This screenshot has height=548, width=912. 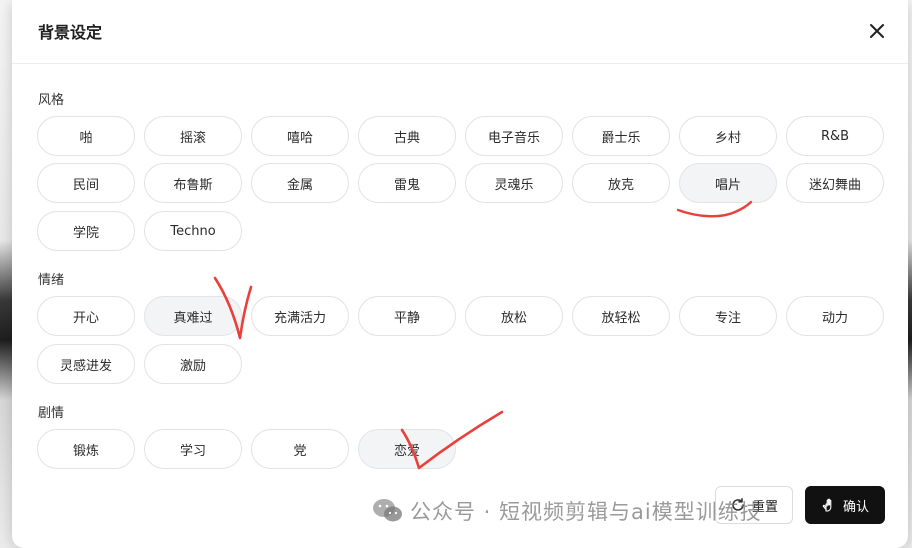 I want to click on chip-option: 布鲁斯, so click(x=193, y=183).